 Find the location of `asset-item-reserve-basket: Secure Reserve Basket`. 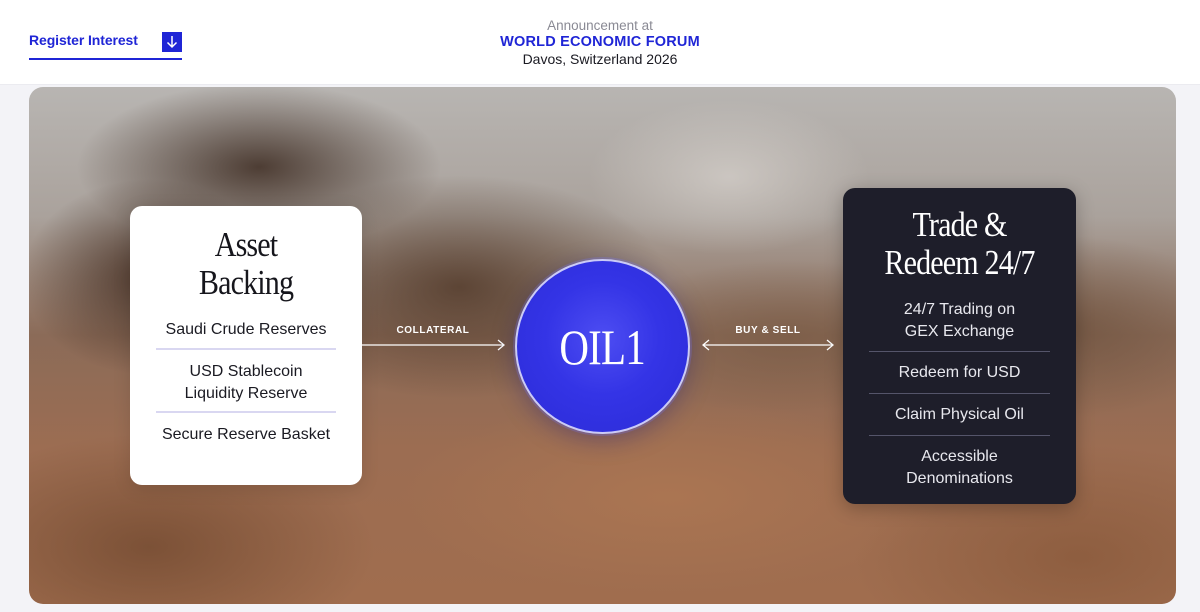

asset-item-reserve-basket: Secure Reserve Basket is located at coordinates (246, 434).